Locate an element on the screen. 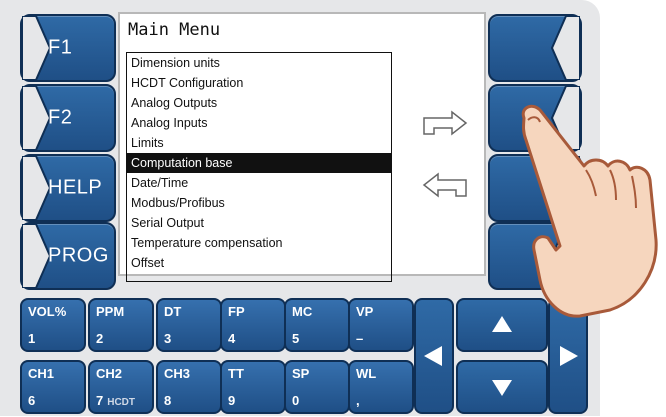 This screenshot has width=666, height=417. key-top-label: CH3 is located at coordinates (177, 373).